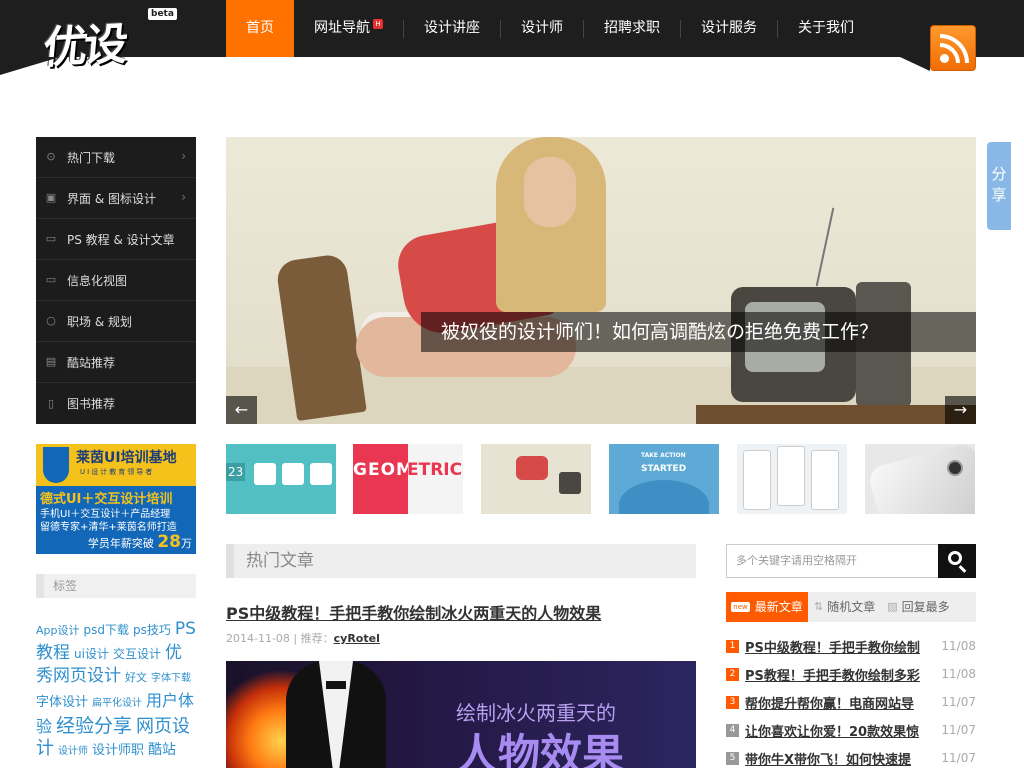 The height and width of the screenshot is (768, 1024). What do you see at coordinates (435, 470) in the screenshot?
I see `thumb-word: ETRIC` at bounding box center [435, 470].